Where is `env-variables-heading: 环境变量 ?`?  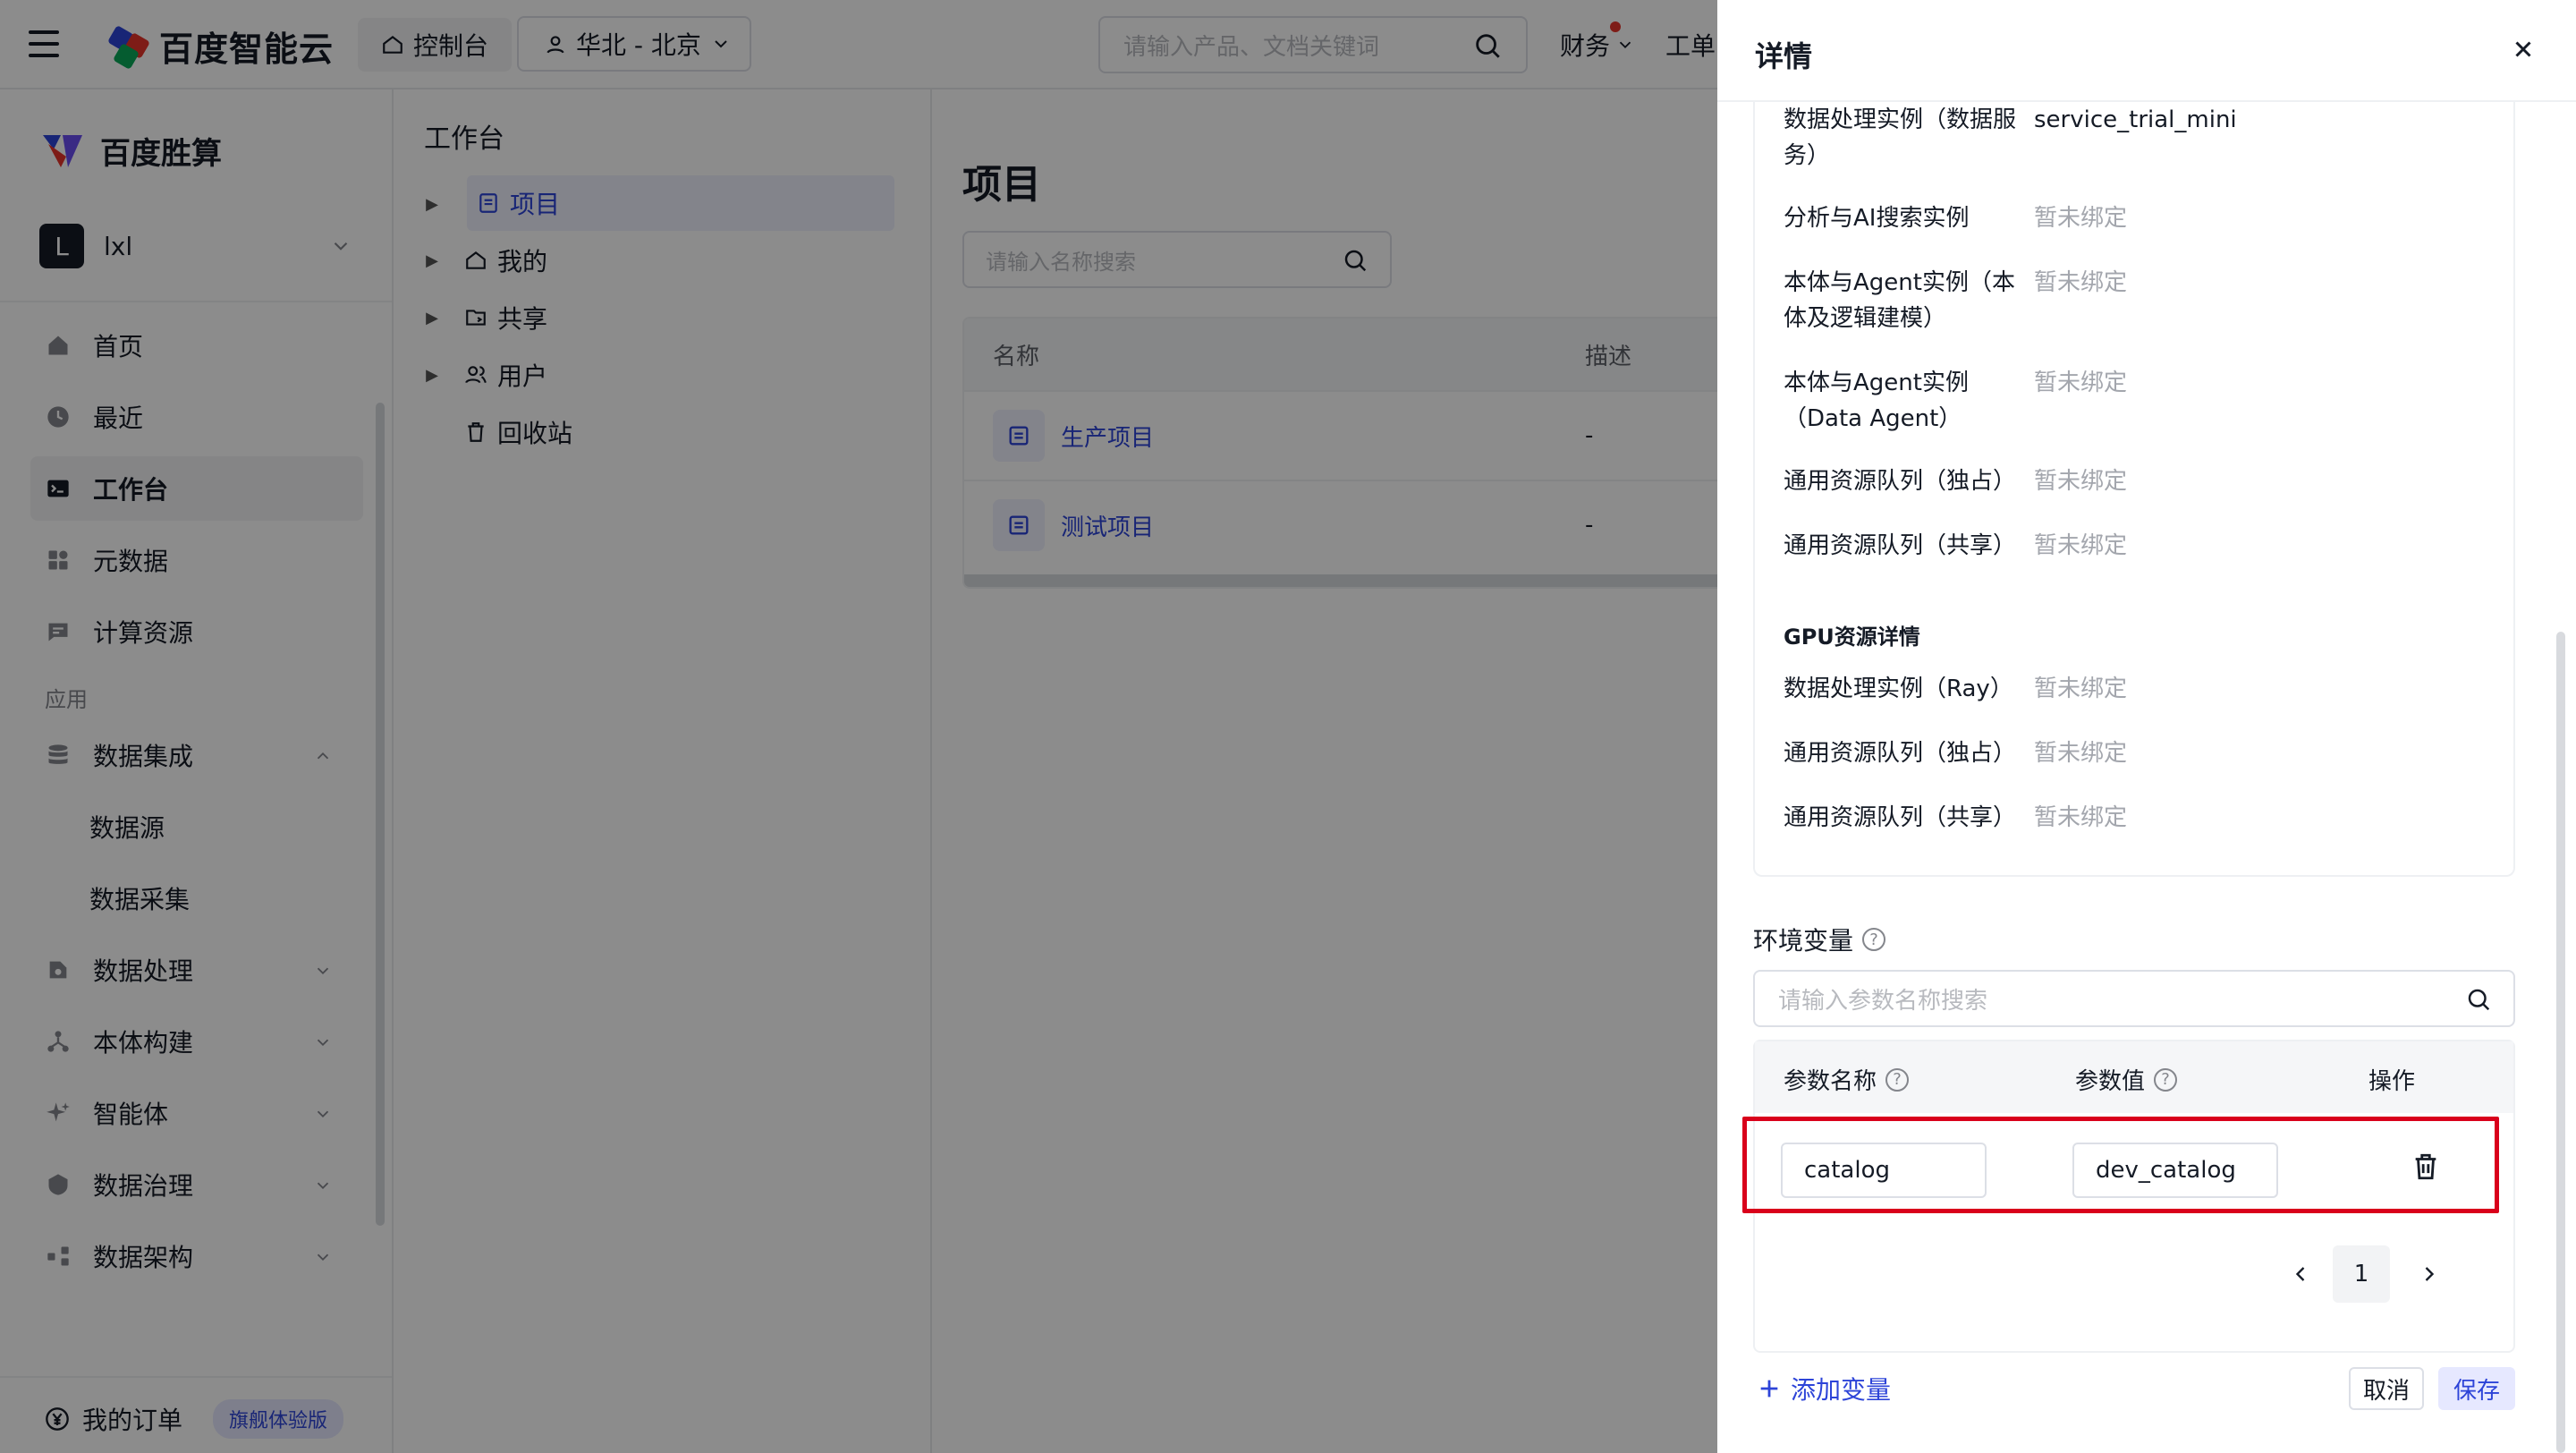 env-variables-heading: 环境变量 ? is located at coordinates (1819, 939).